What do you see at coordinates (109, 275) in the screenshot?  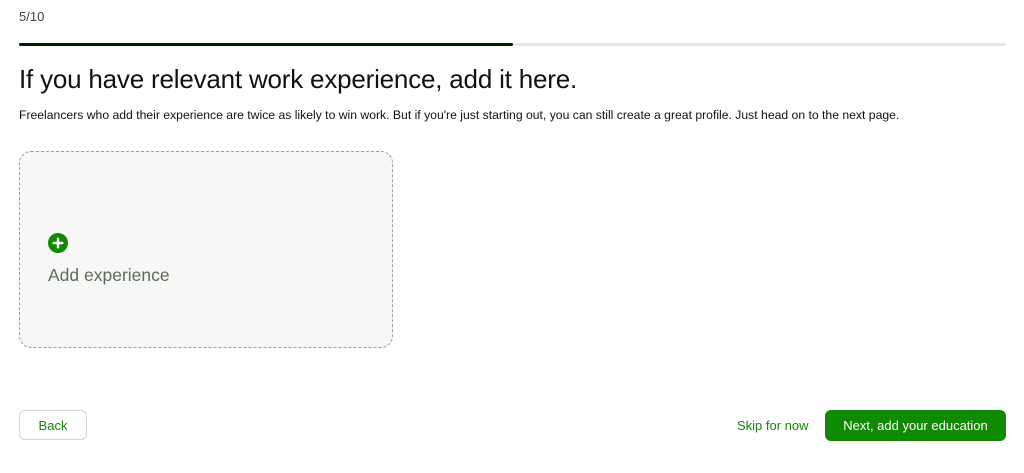 I see `add-experience-label: Add experience` at bounding box center [109, 275].